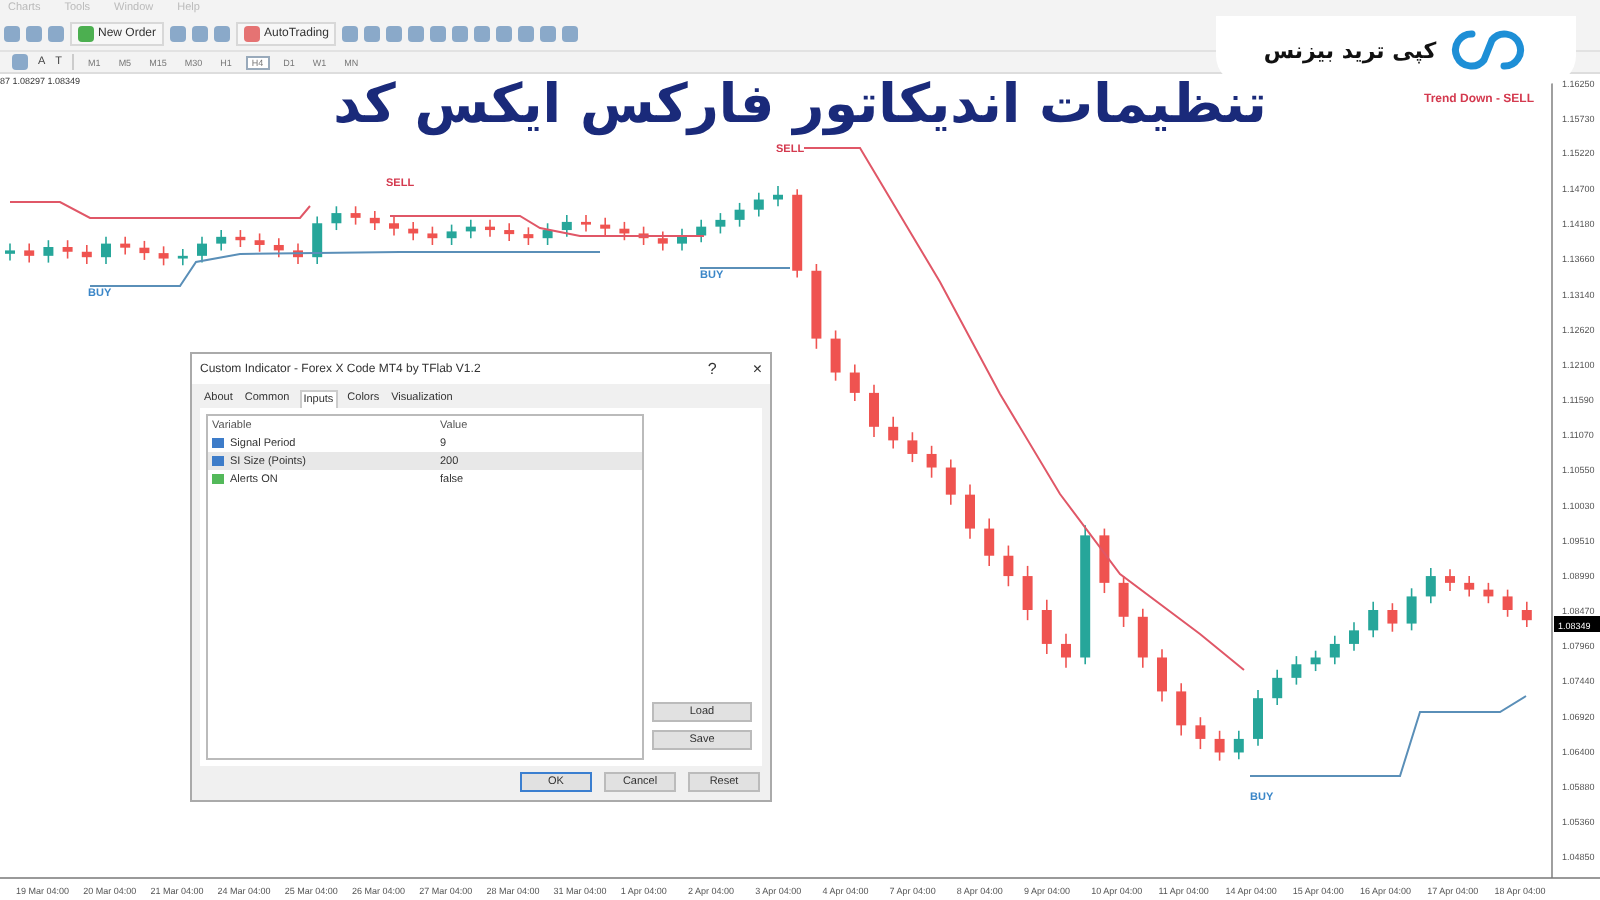 The image size is (1600, 900). Describe the element at coordinates (1350, 50) in the screenshot. I see `brand-name: کپی ترید بیزنس` at that location.